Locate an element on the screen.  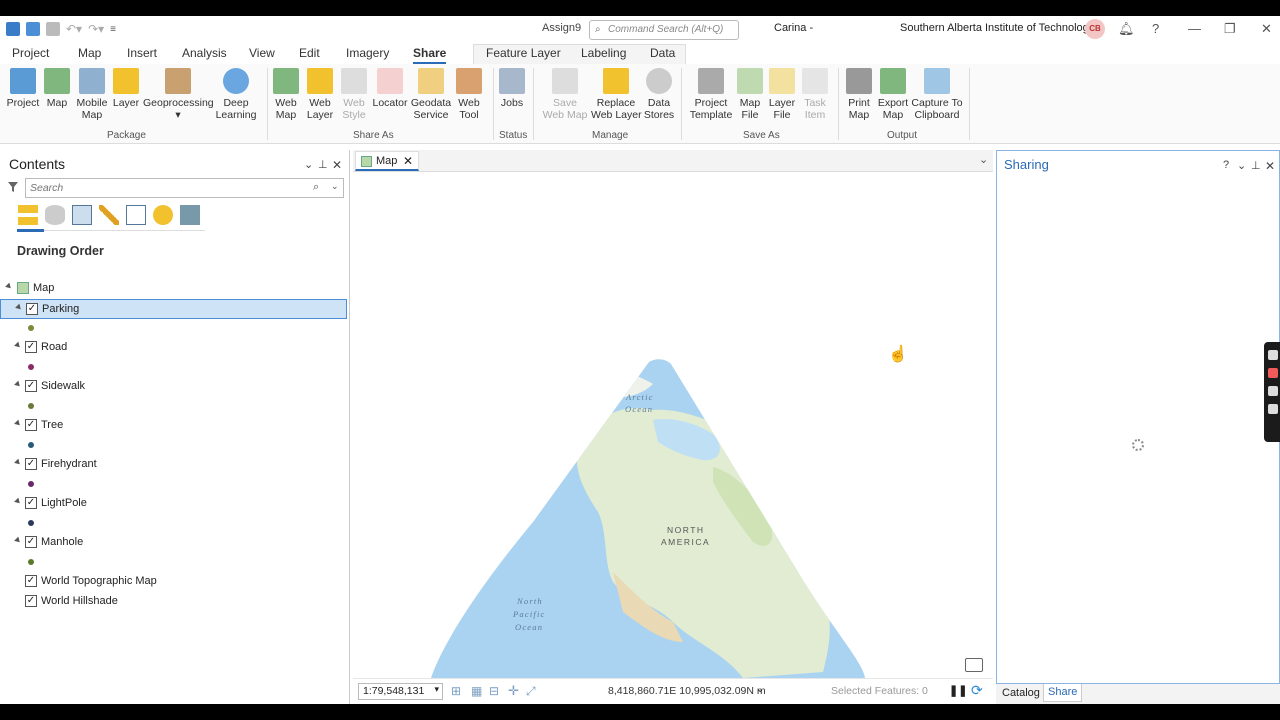
contents-search: ⌕ ⌄ is located at coordinates (184, 188).